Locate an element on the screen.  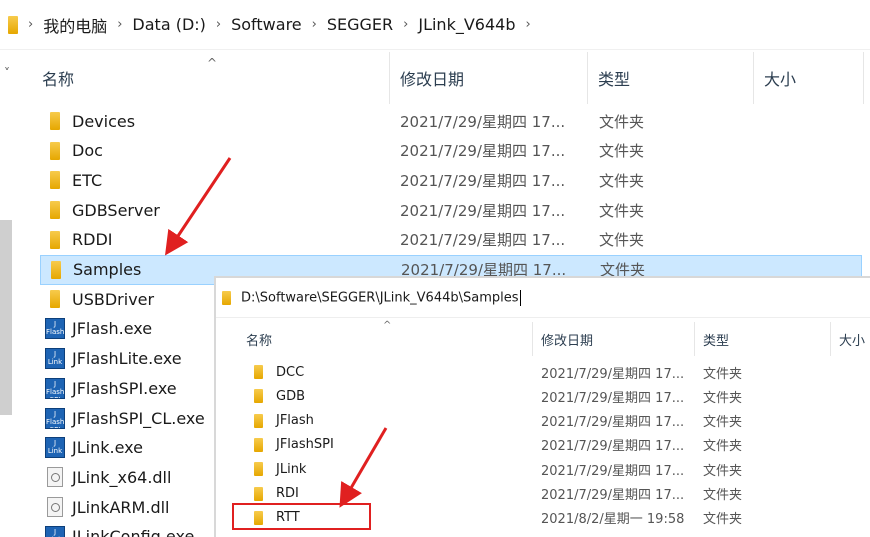
folder-row-rdi: RDI 2021/7/29/星期四 17... 文件夹 is located at coordinates (546, 494).